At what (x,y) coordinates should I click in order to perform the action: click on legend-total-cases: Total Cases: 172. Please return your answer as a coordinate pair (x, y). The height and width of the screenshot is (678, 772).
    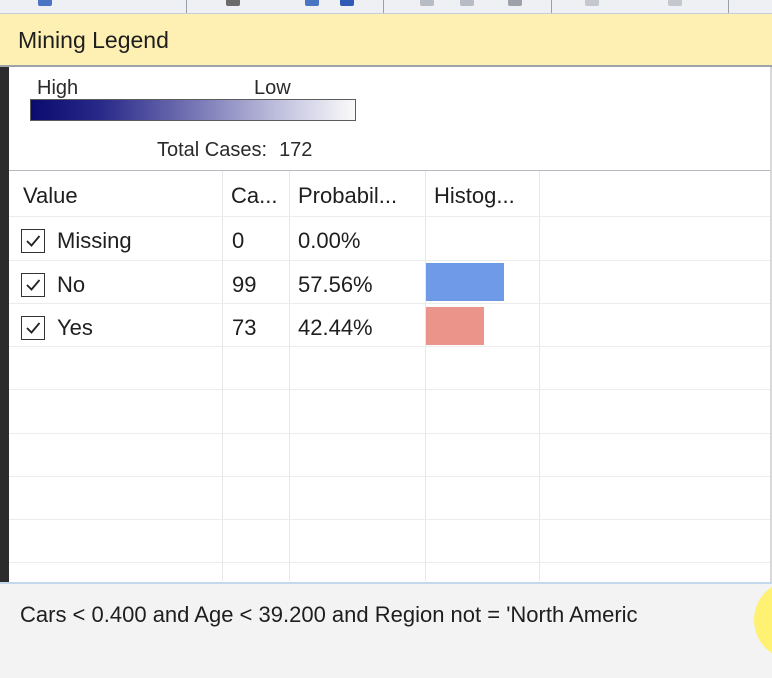
    Looking at the image, I should click on (234, 150).